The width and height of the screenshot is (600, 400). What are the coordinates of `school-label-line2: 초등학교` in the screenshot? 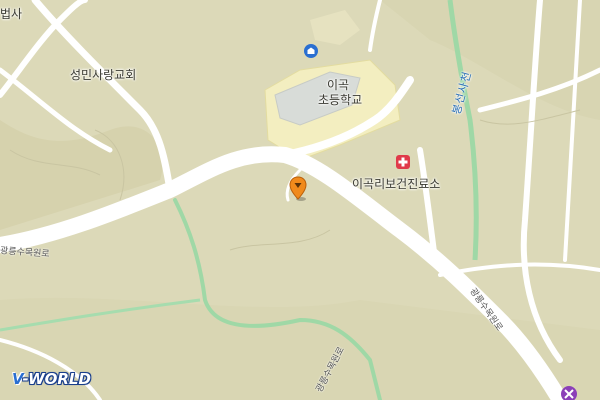 It's located at (340, 100).